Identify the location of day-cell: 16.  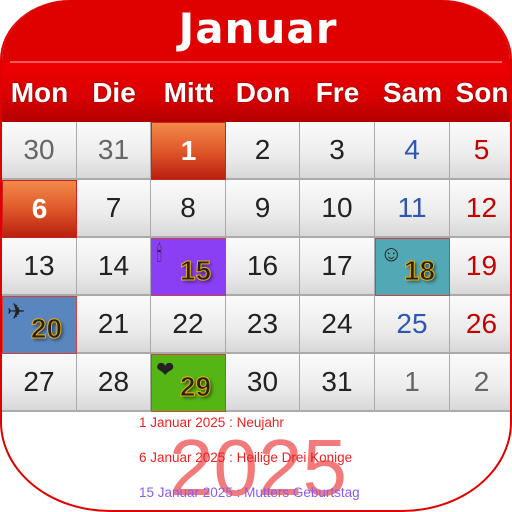
(263, 267).